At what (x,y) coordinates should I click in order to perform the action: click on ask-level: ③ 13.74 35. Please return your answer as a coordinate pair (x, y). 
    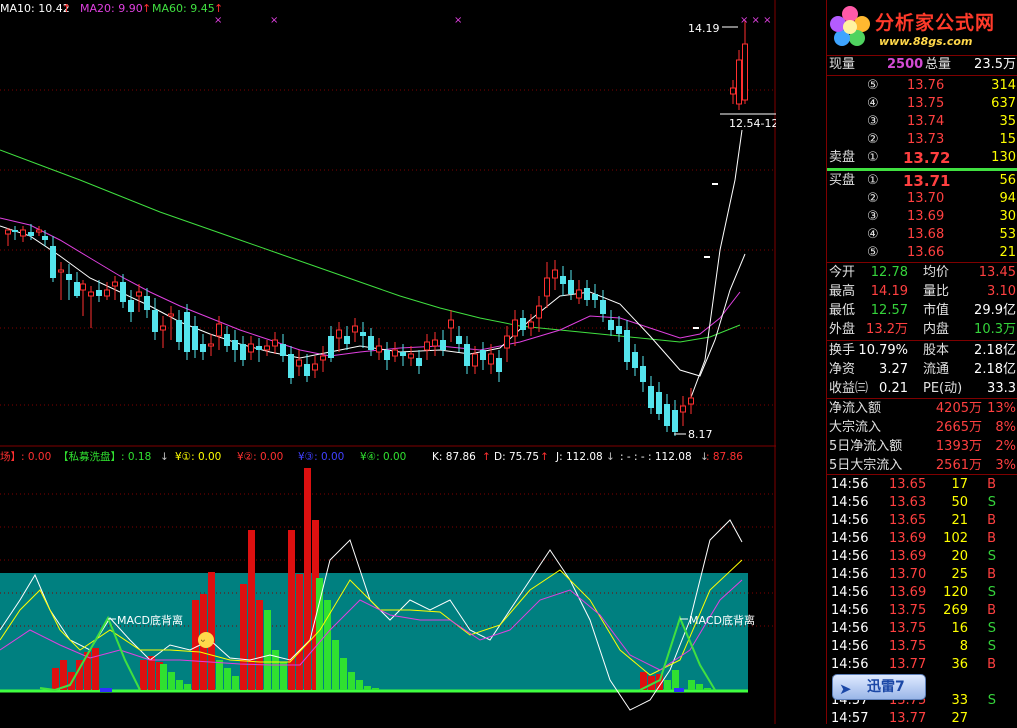
    Looking at the image, I should click on (941, 121).